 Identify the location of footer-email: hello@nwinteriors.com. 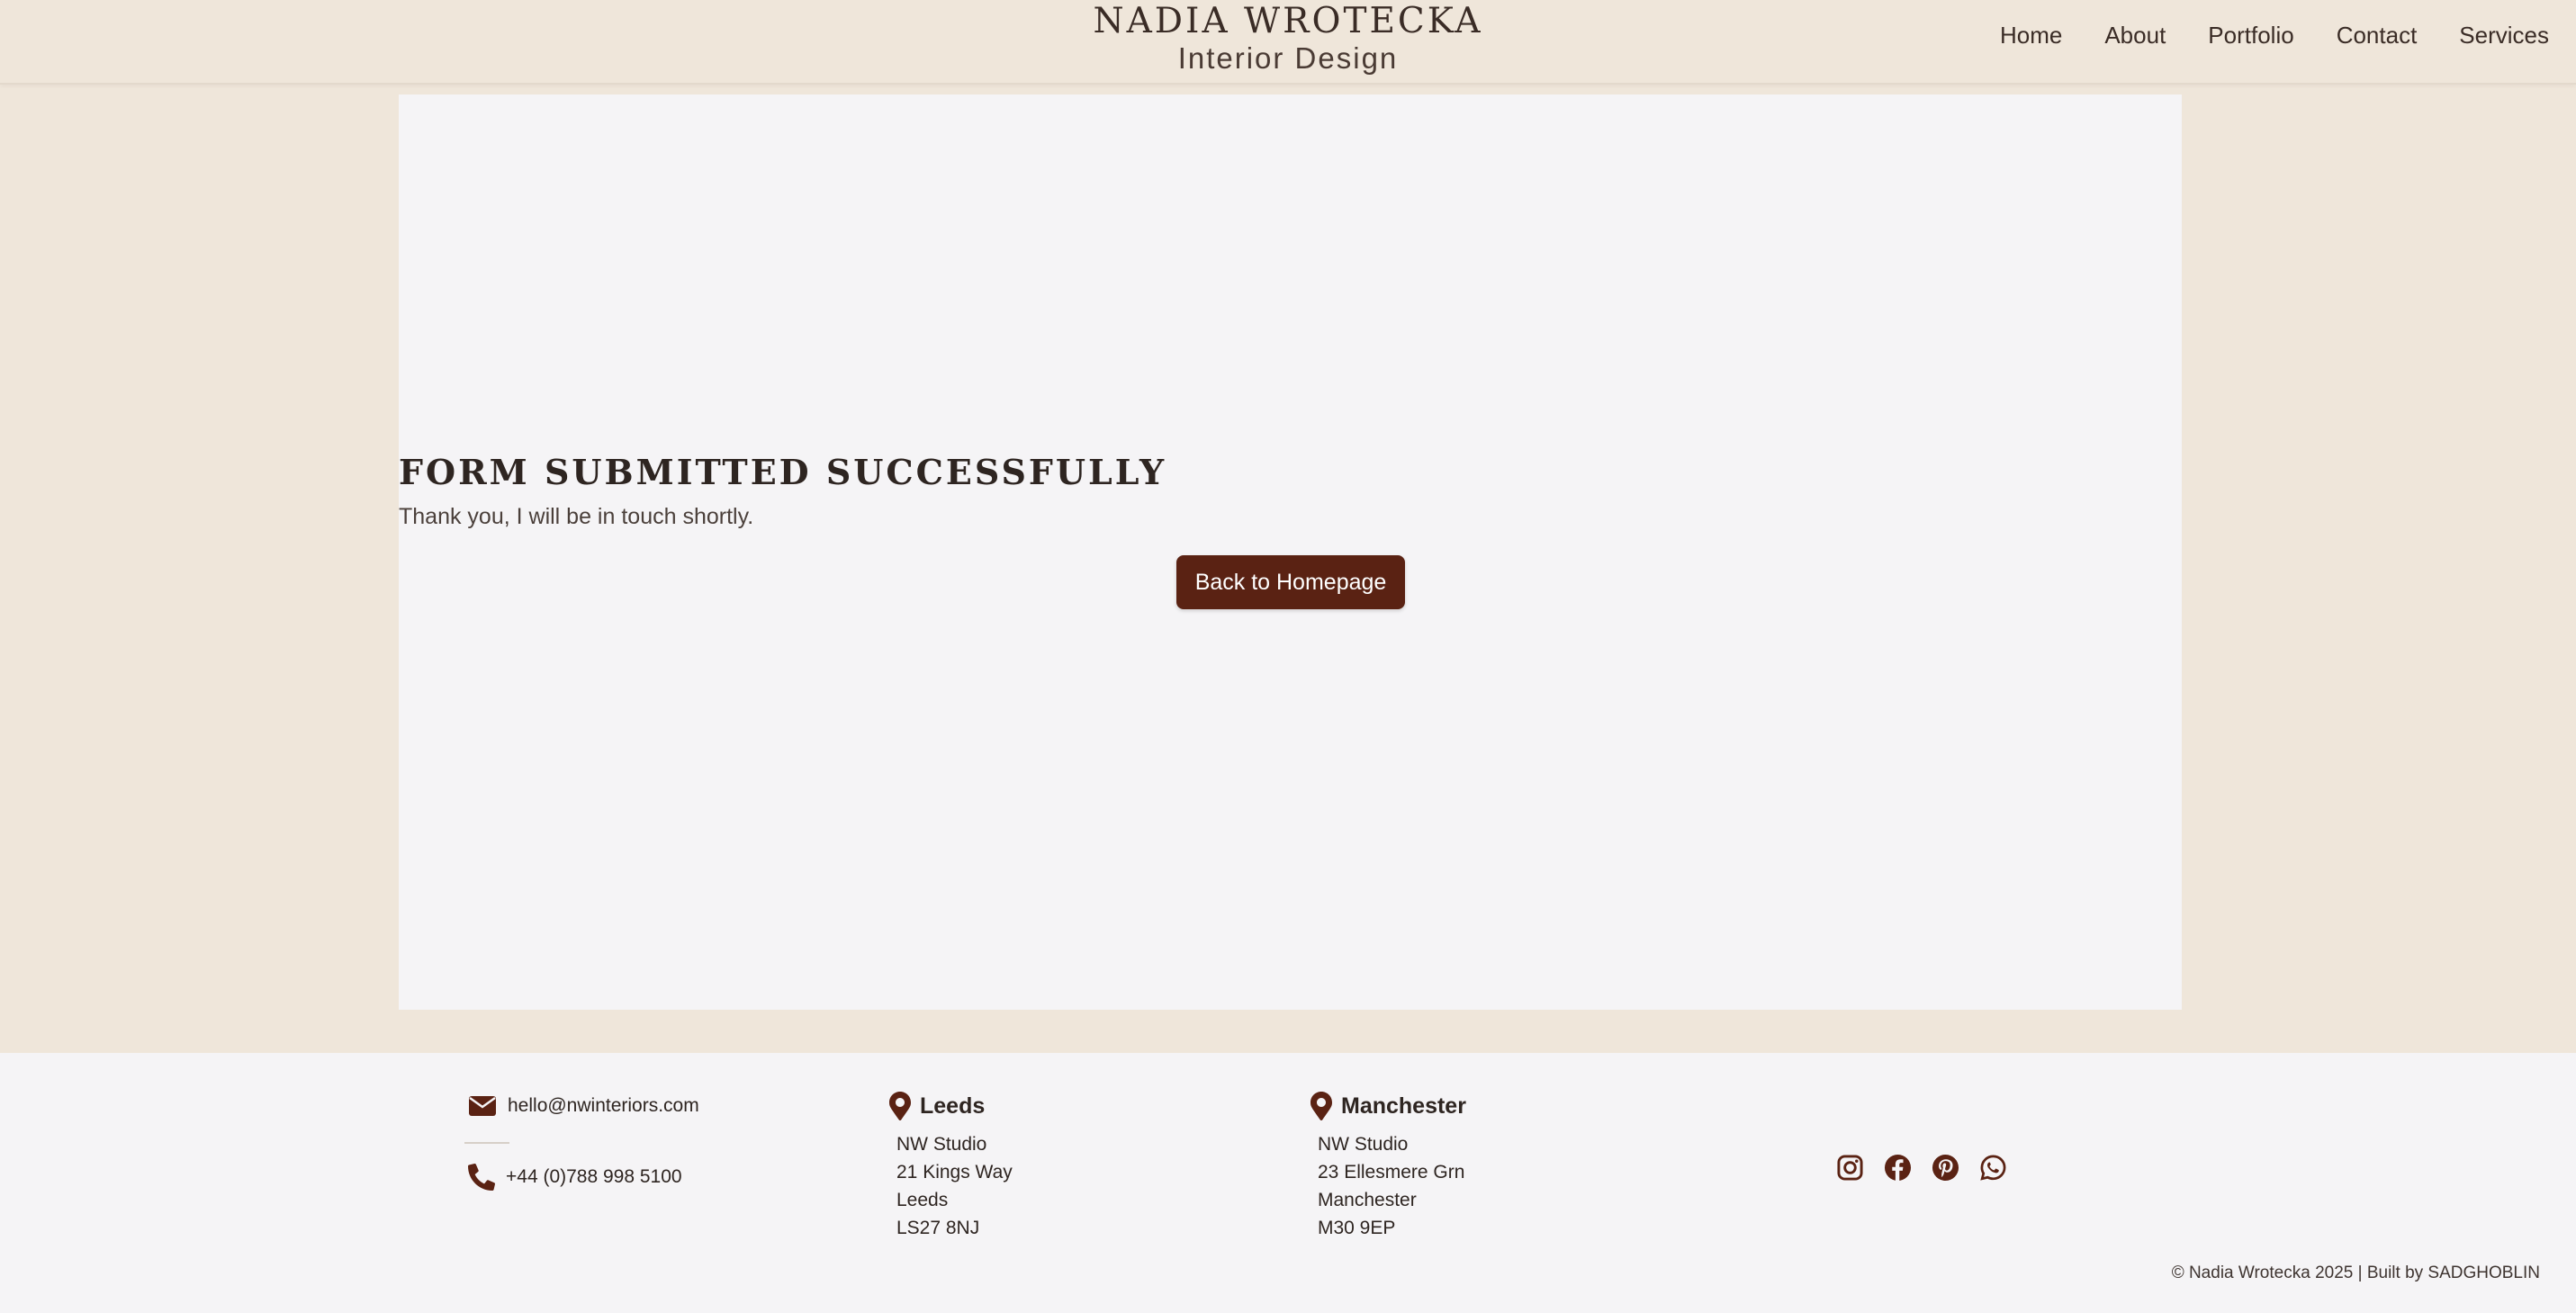
(583, 1106).